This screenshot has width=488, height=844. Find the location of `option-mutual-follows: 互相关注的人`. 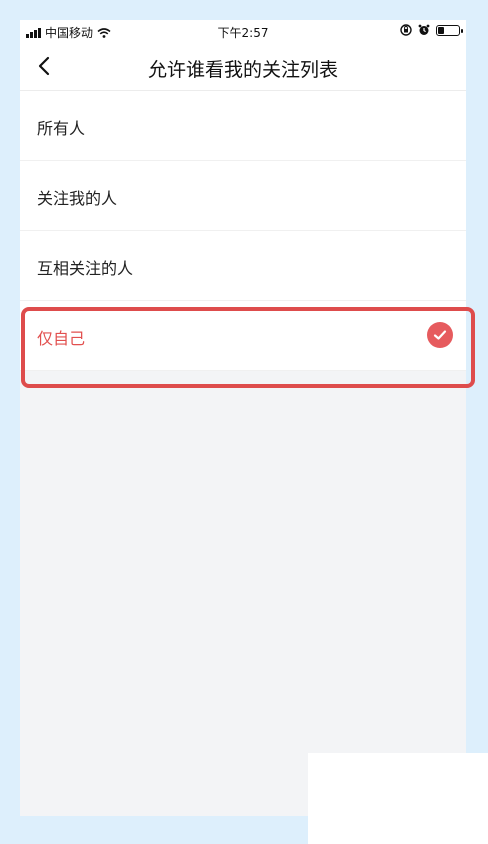

option-mutual-follows: 互相关注的人 is located at coordinates (243, 266).